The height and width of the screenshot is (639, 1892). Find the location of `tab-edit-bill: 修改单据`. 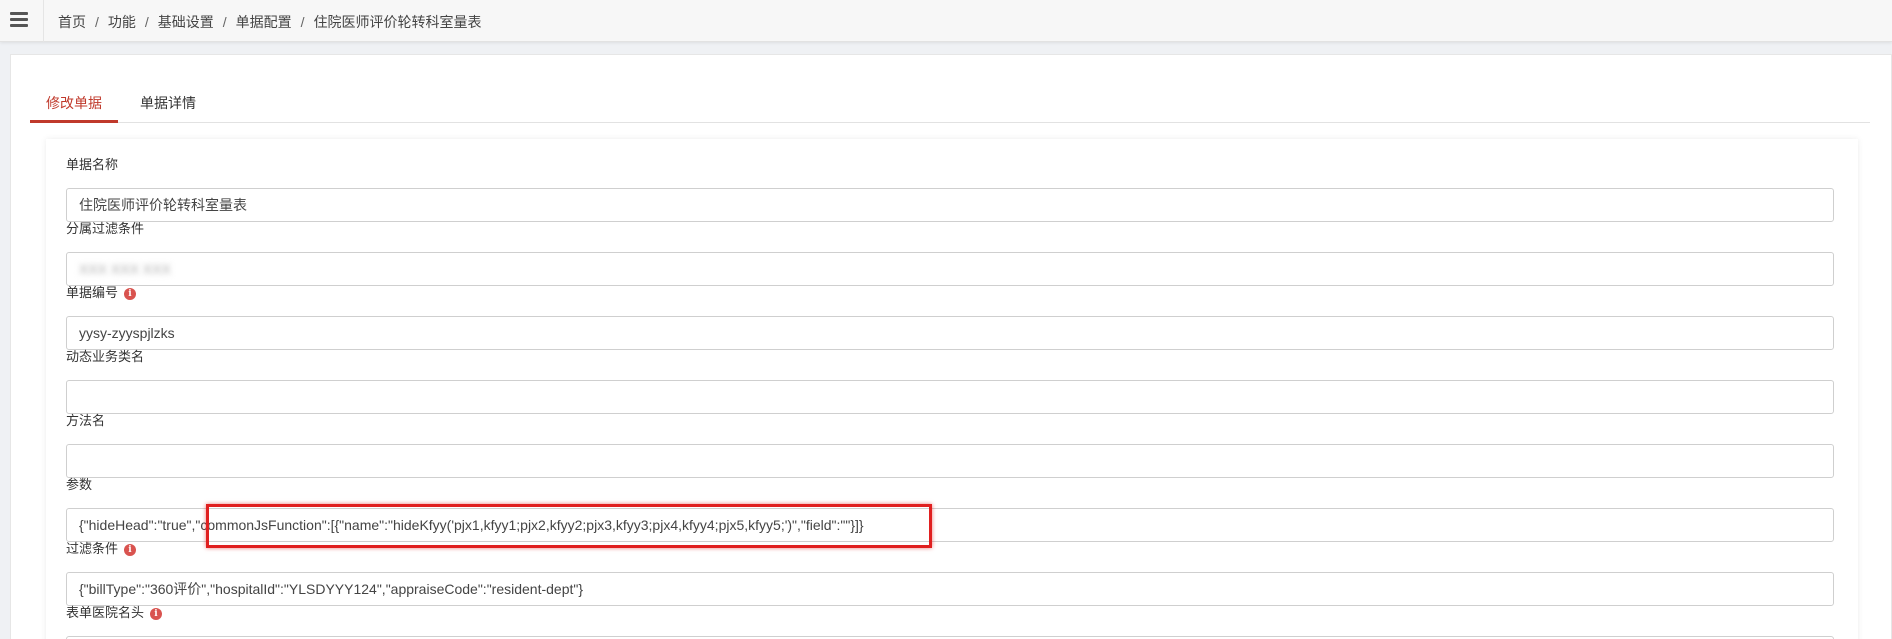

tab-edit-bill: 修改单据 is located at coordinates (74, 103).